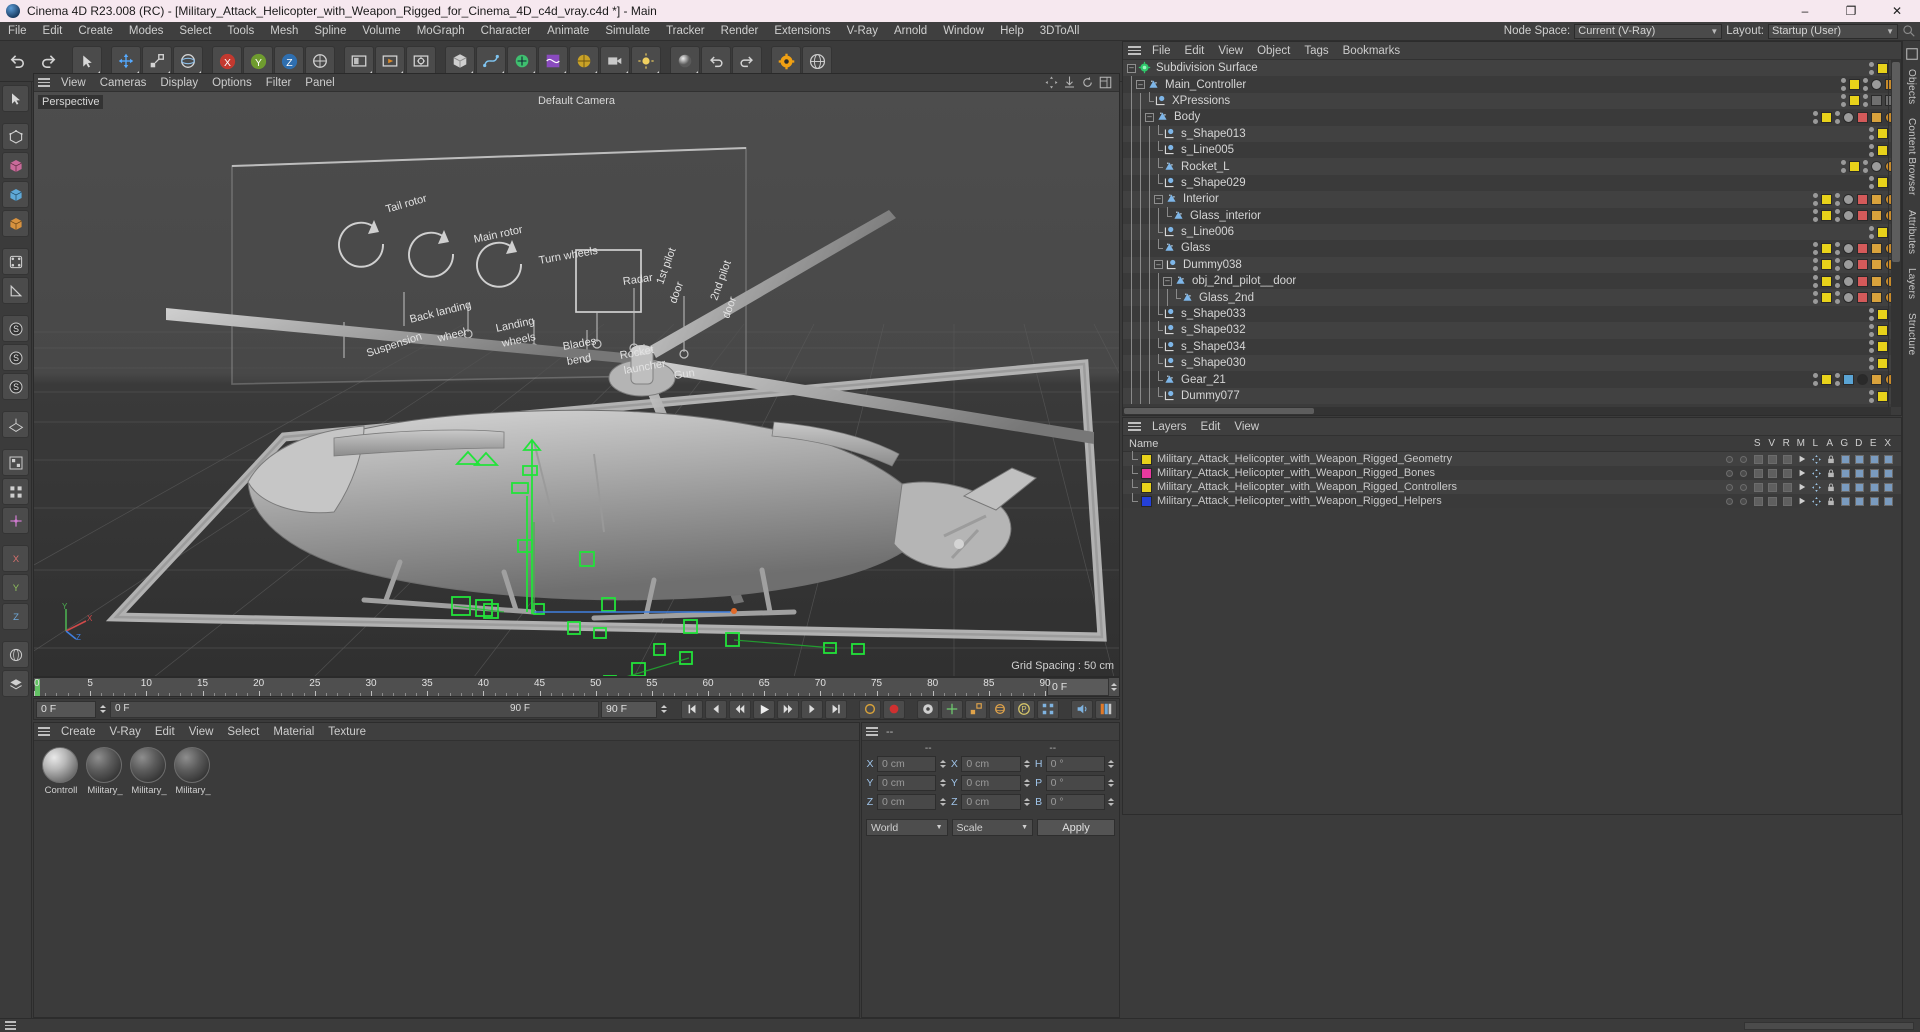  What do you see at coordinates (1512, 363) in the screenshot?
I see `object-tree-row: s_Shape030` at bounding box center [1512, 363].